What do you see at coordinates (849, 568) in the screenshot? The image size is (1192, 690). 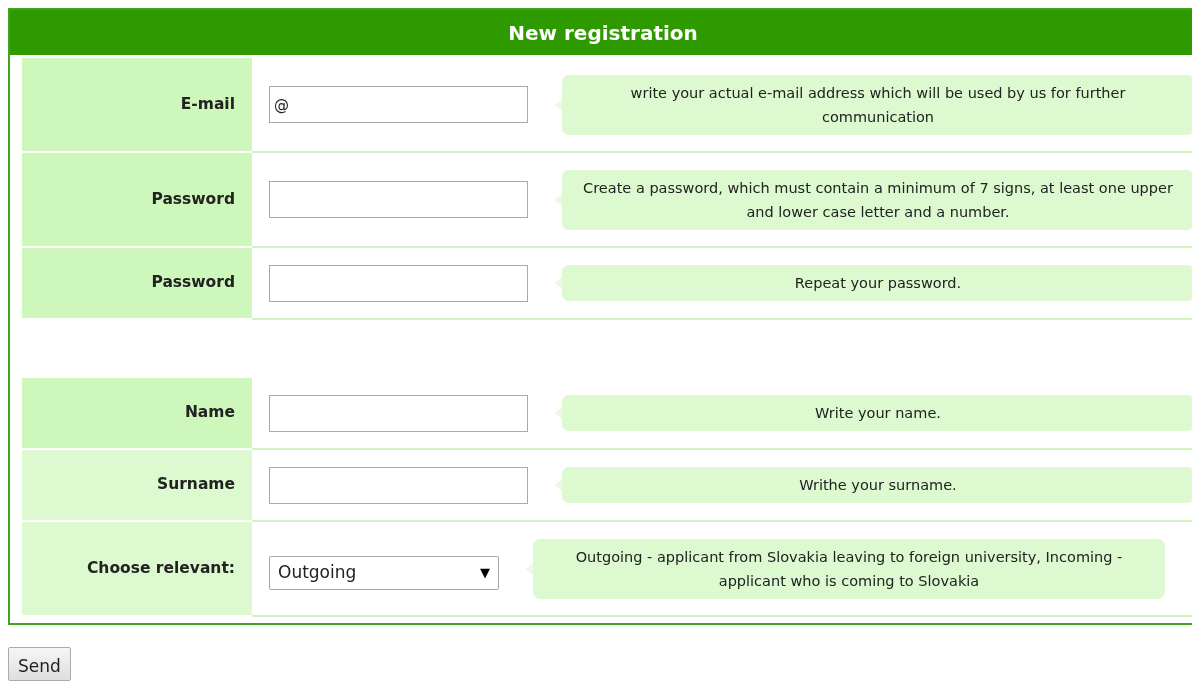 I see `hint-text: Outgoing - applicant from Slovakia leaving to foreign university, Incoming - applicant who is coming to Slovakia` at bounding box center [849, 568].